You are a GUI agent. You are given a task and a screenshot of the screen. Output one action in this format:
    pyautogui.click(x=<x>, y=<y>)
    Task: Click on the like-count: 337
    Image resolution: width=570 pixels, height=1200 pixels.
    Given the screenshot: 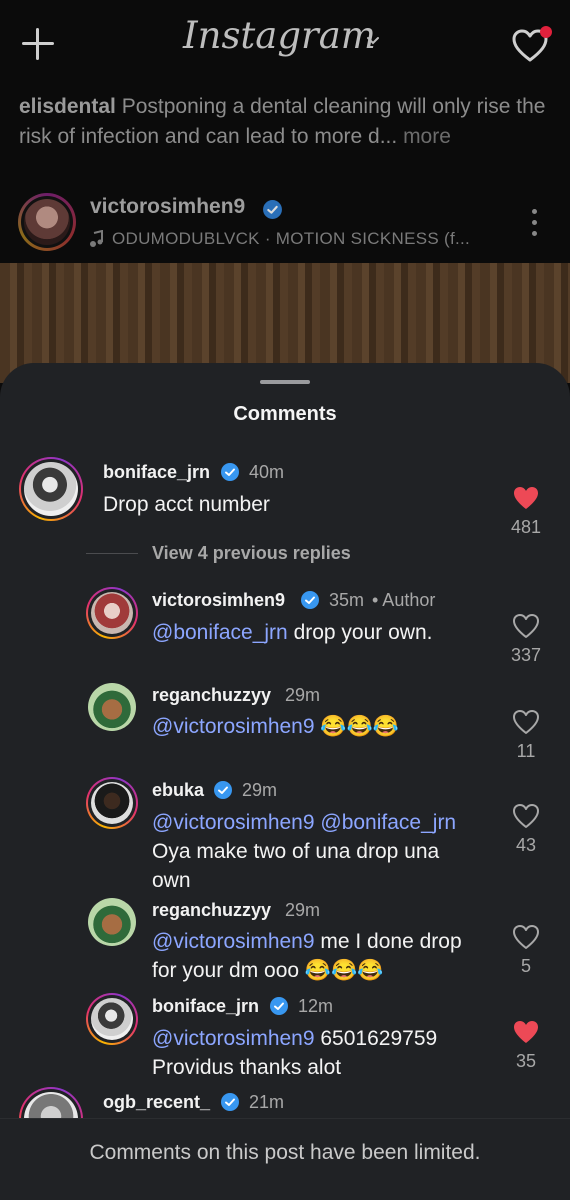 What is the action you would take?
    pyautogui.click(x=526, y=655)
    